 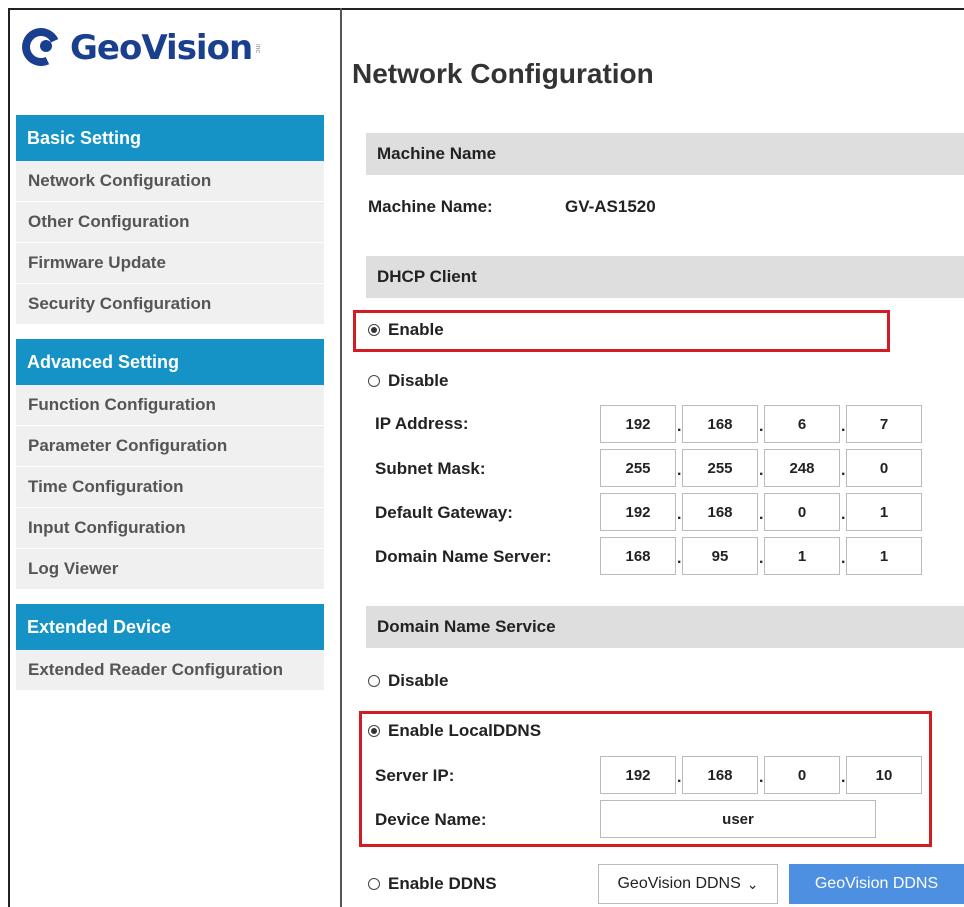 I want to click on sidebar-item-other-configuration: Other Configuration, so click(x=170, y=222).